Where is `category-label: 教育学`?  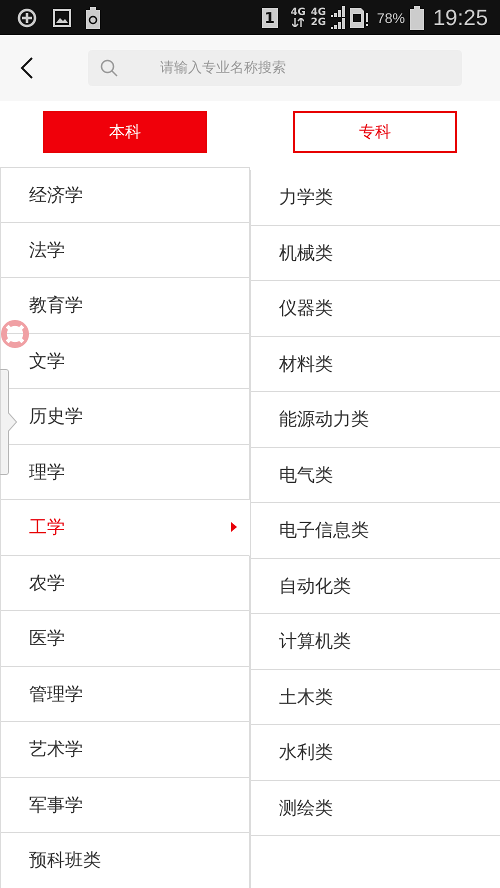
category-label: 教育学 is located at coordinates (56, 306).